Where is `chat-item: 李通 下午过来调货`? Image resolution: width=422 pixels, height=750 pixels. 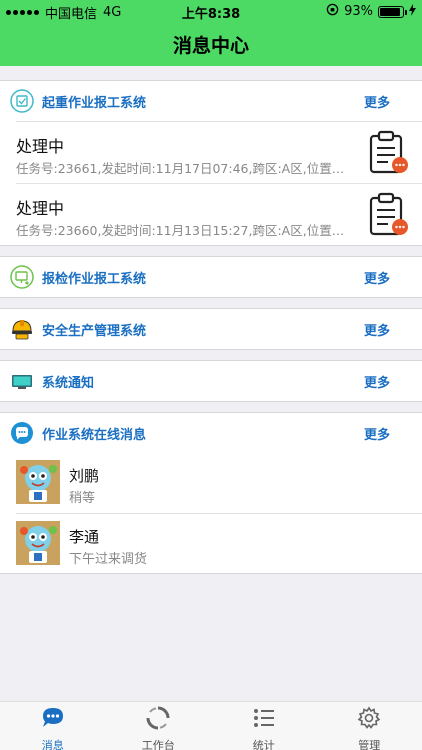
chat-item: 李通 下午过来调货 is located at coordinates (219, 543).